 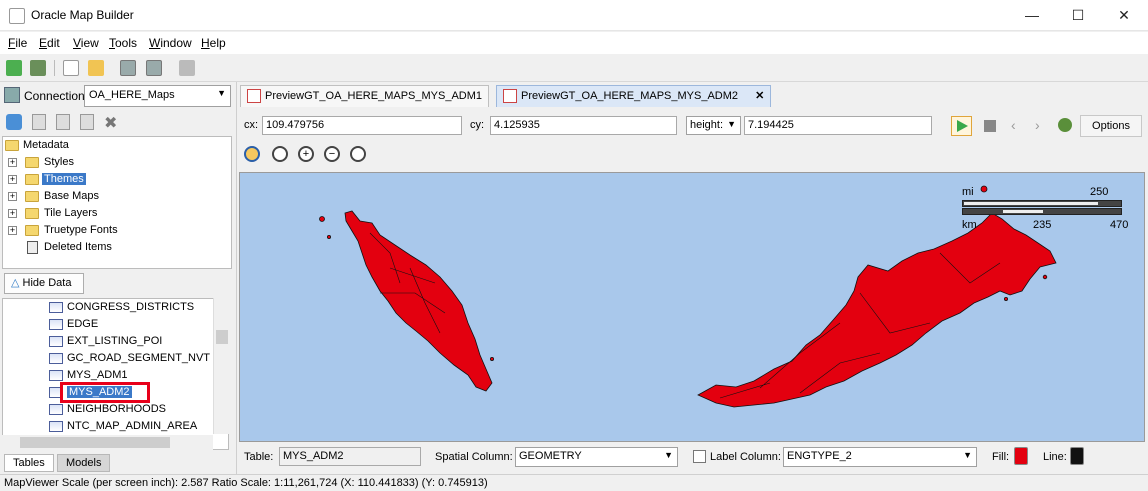 What do you see at coordinates (1077, 456) in the screenshot?
I see `line-color-swatch` at bounding box center [1077, 456].